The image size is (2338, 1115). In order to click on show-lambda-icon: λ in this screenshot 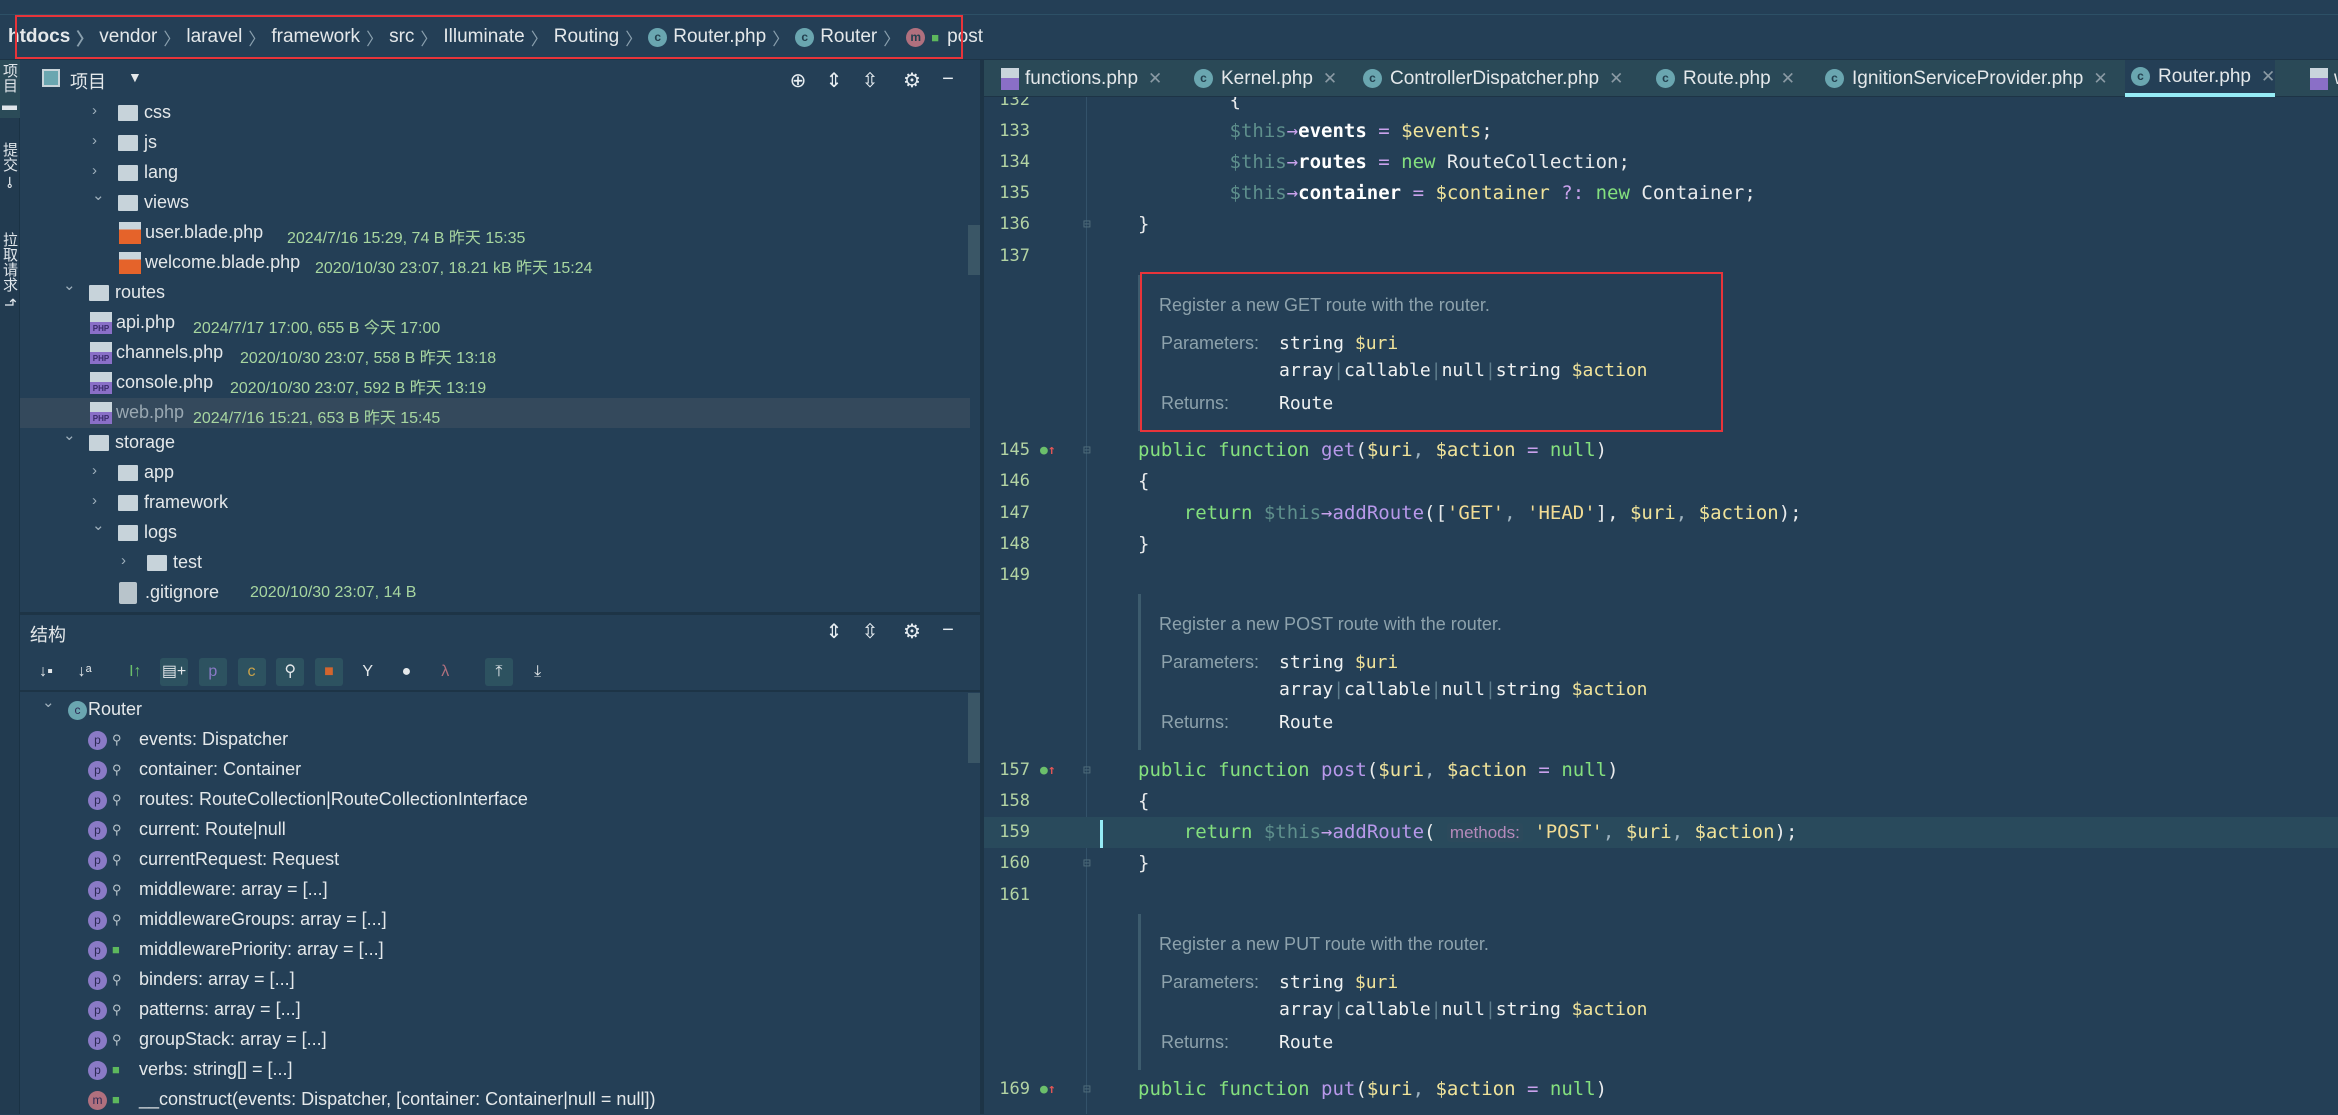, I will do `click(445, 672)`.